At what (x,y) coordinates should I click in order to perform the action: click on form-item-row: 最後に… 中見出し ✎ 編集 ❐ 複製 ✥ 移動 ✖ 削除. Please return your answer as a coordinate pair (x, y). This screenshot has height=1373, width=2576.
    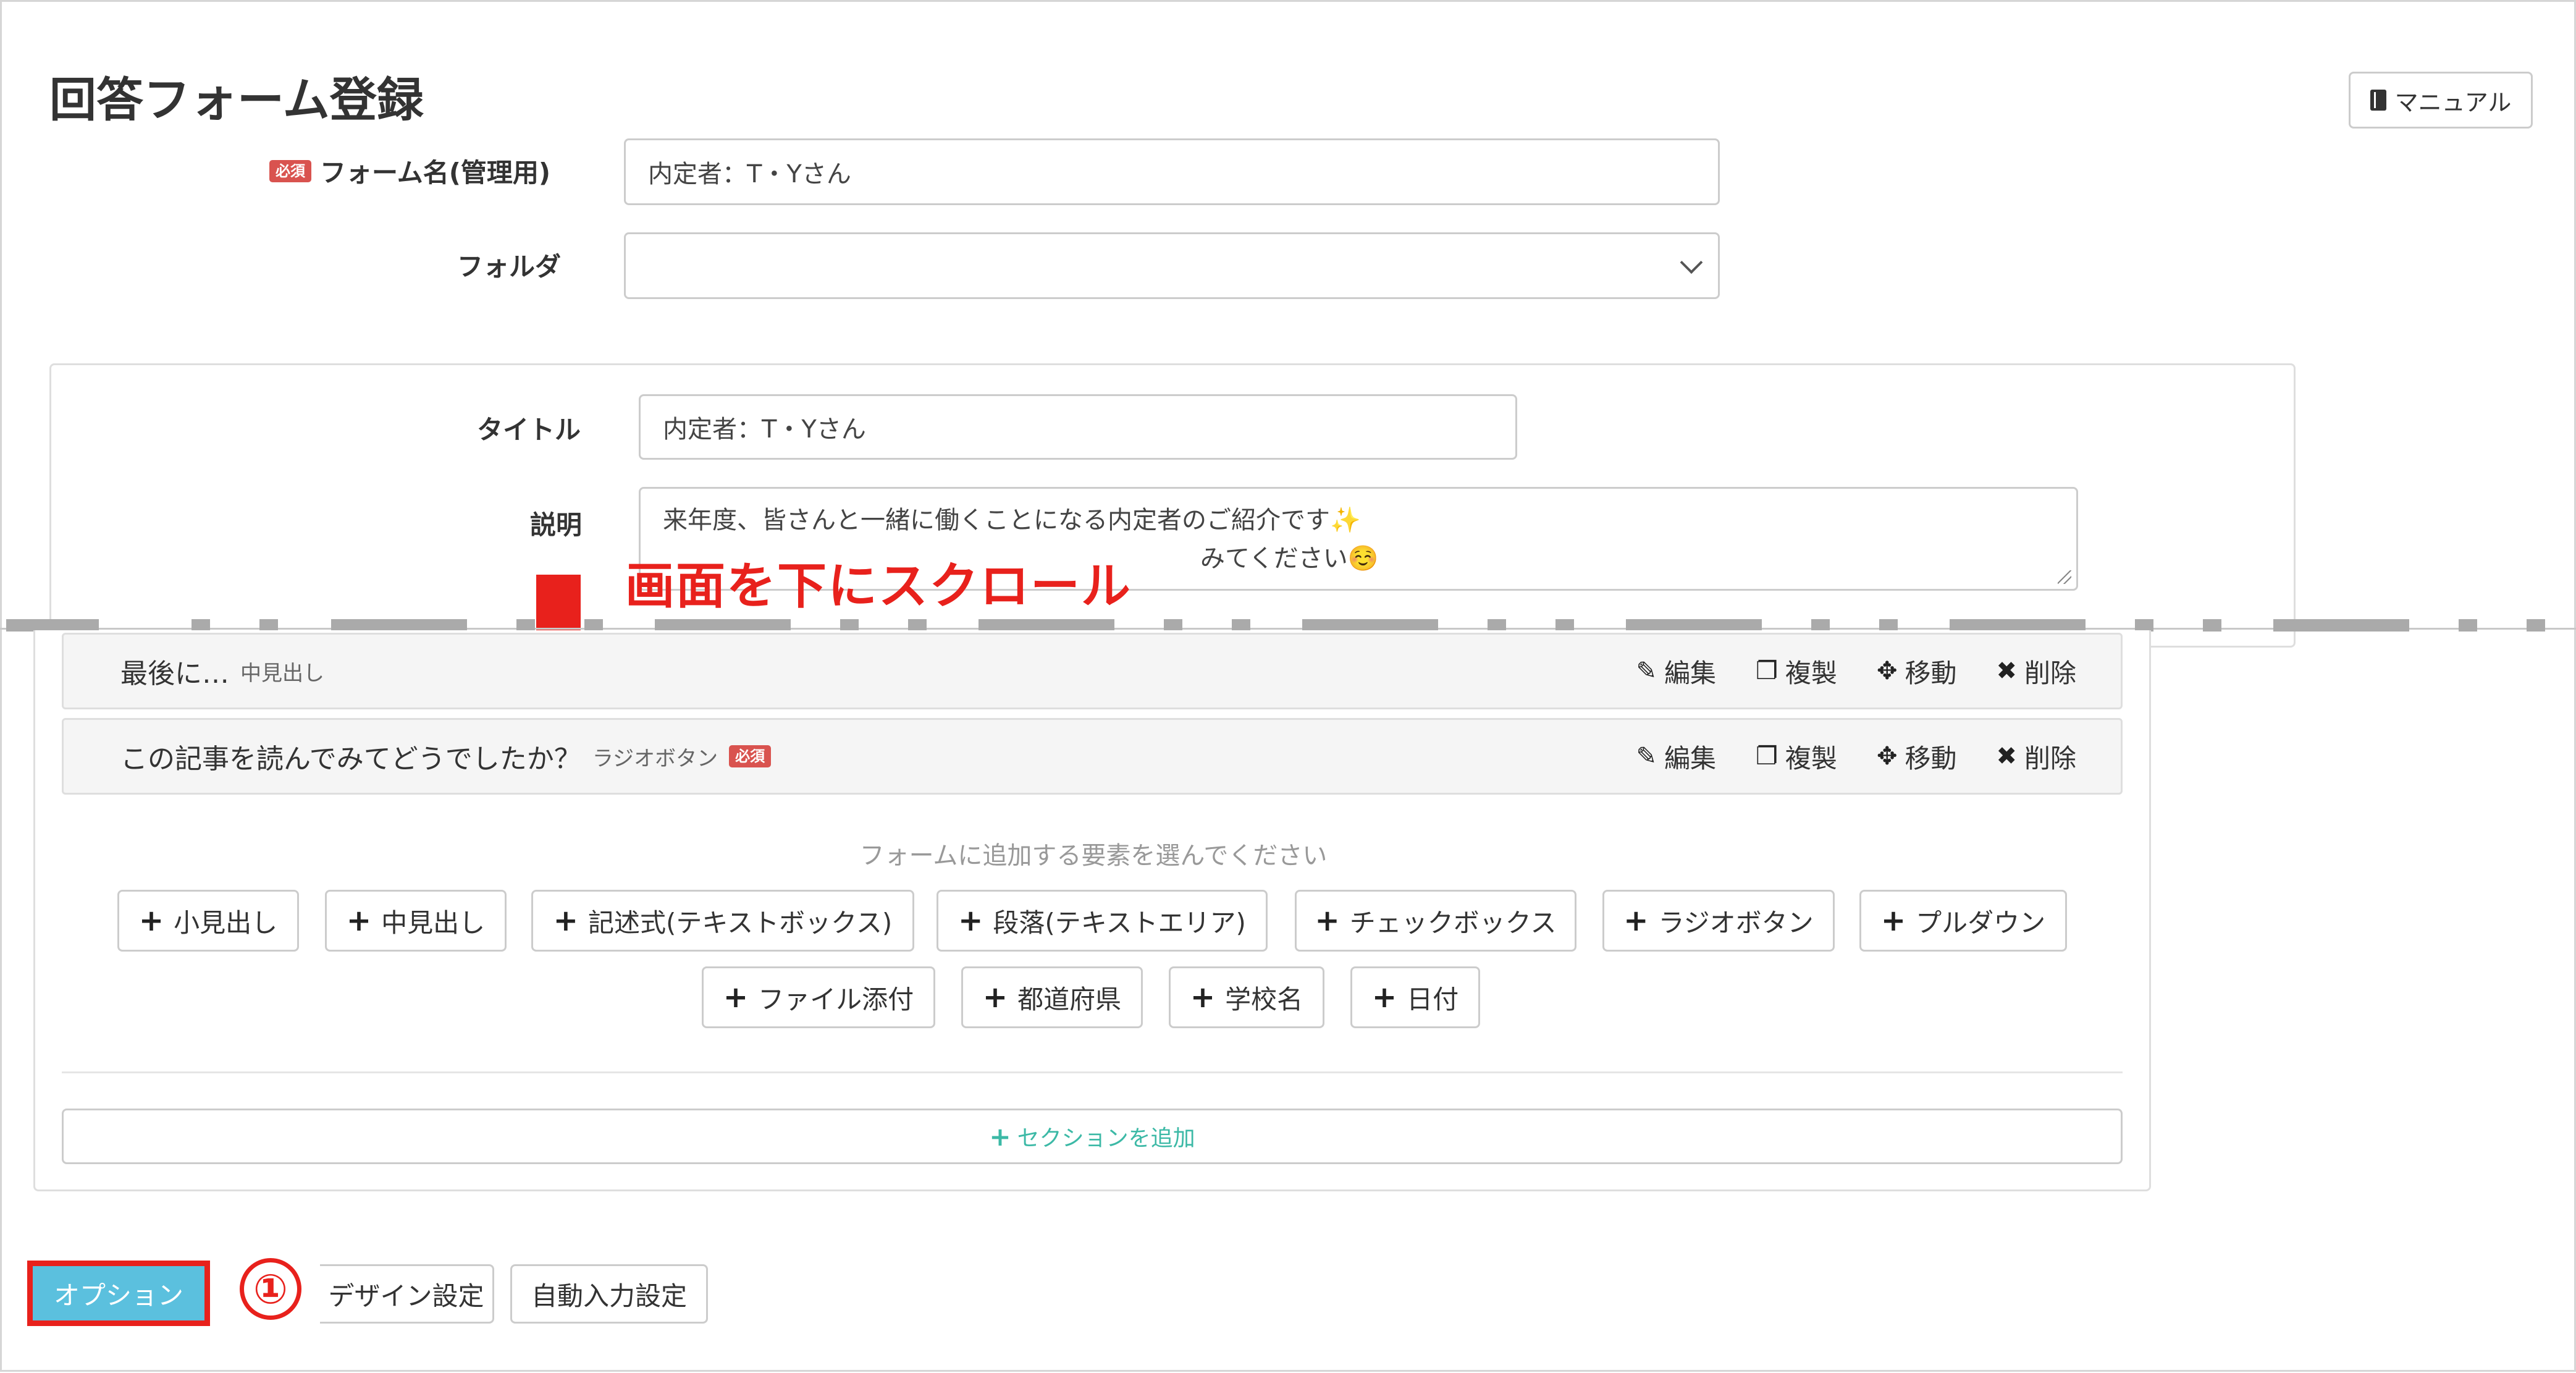
    Looking at the image, I should click on (1092, 671).